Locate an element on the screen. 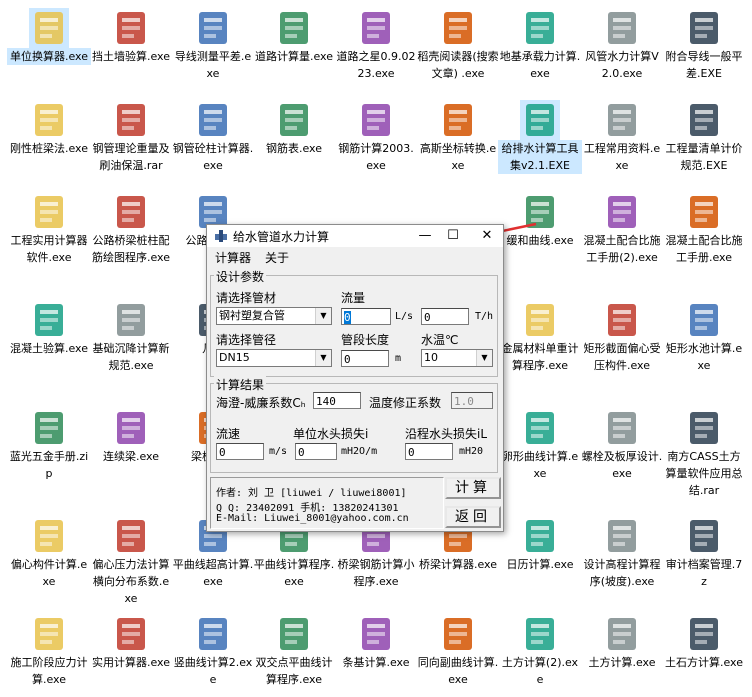  desktop-icon: 矩形截面偏心受压构件.exe is located at coordinates (622, 337).